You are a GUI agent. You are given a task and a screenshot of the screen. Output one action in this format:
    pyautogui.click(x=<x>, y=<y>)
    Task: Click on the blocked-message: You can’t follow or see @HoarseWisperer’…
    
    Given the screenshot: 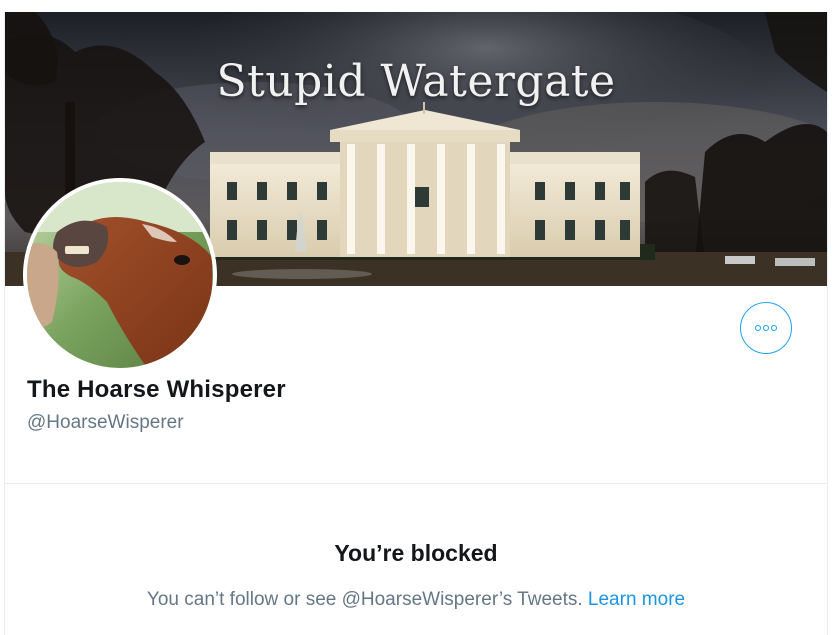 What is the action you would take?
    pyautogui.click(x=364, y=599)
    